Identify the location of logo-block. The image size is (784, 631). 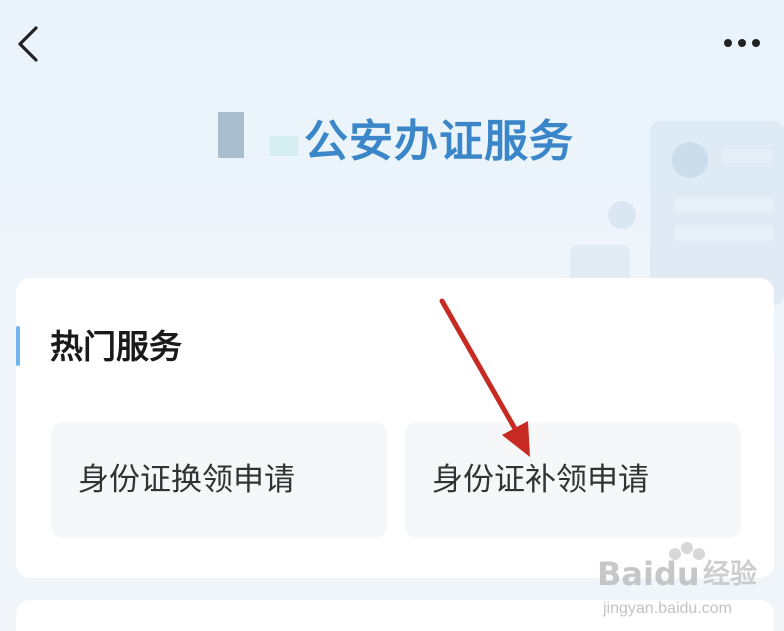
(231, 135).